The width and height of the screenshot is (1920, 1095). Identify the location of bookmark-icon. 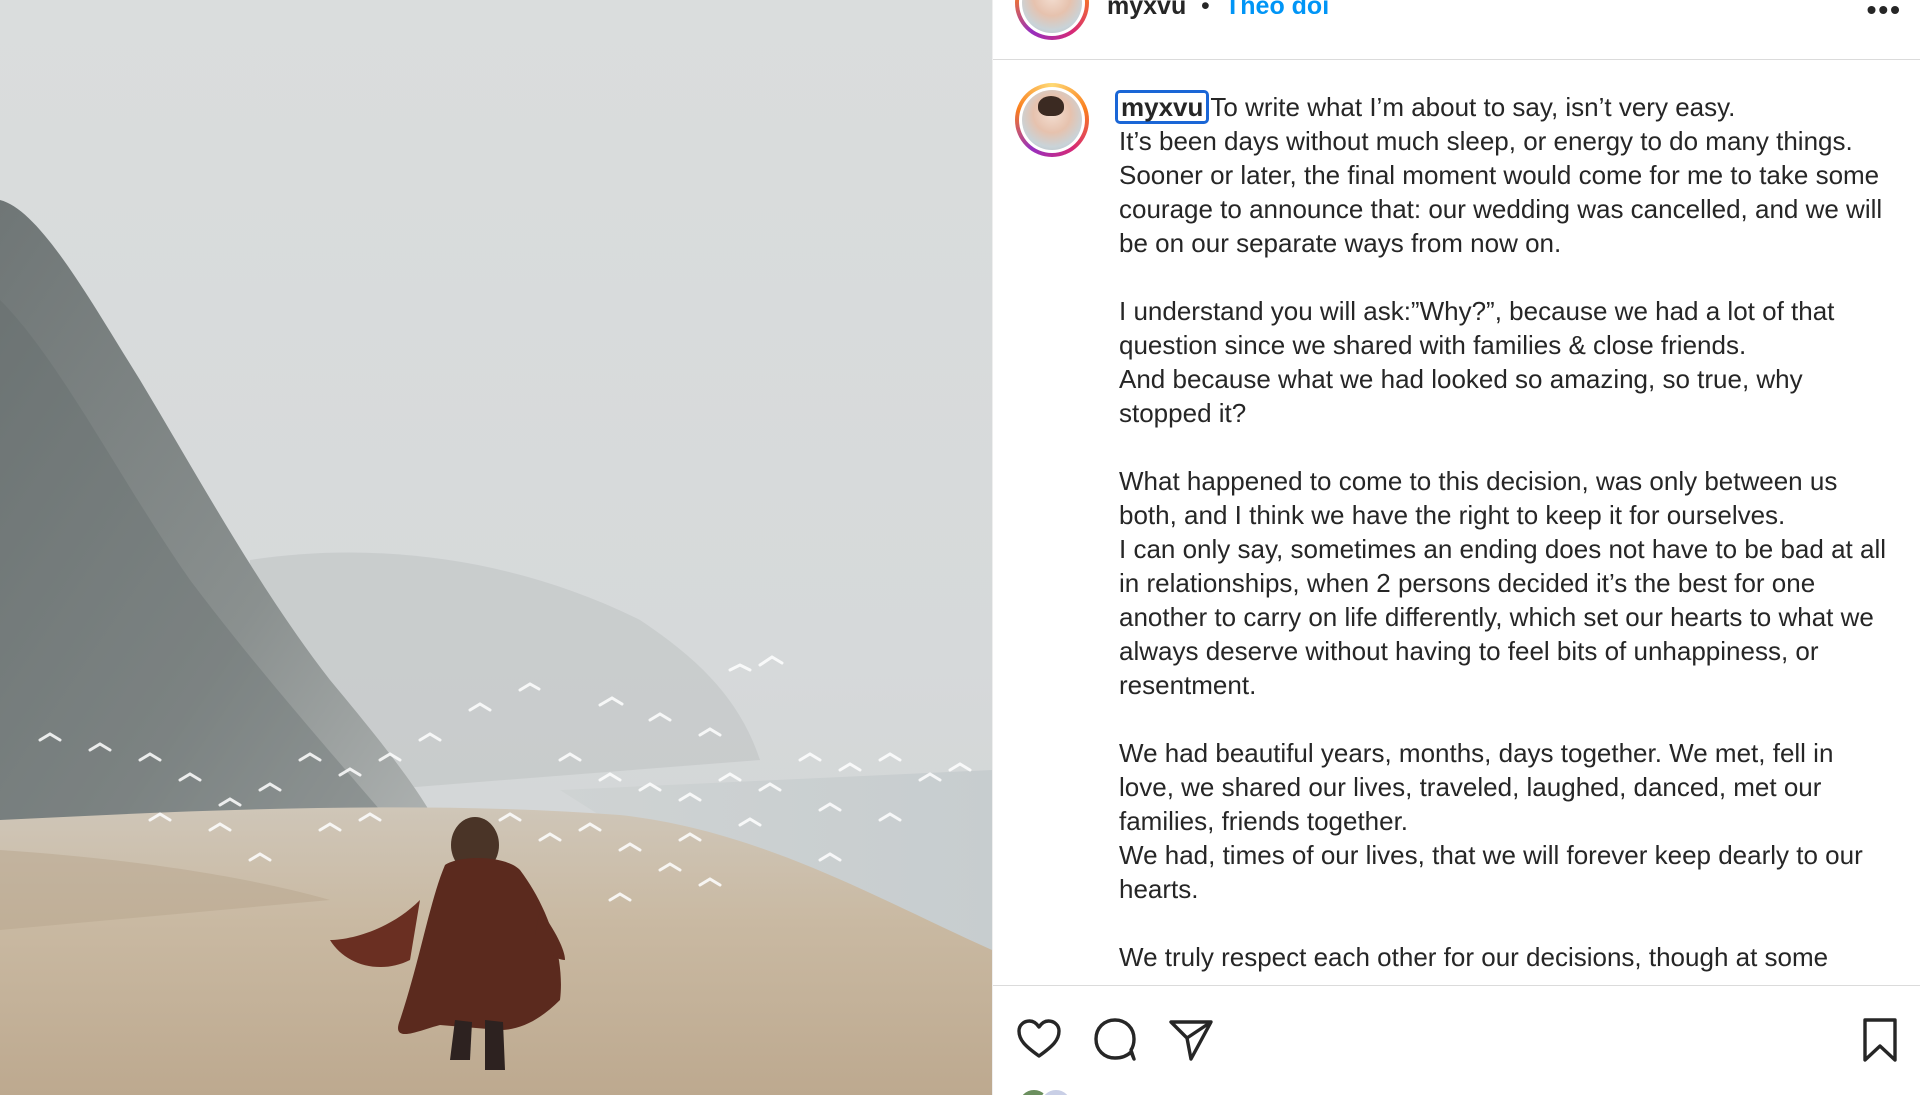
(1880, 1040).